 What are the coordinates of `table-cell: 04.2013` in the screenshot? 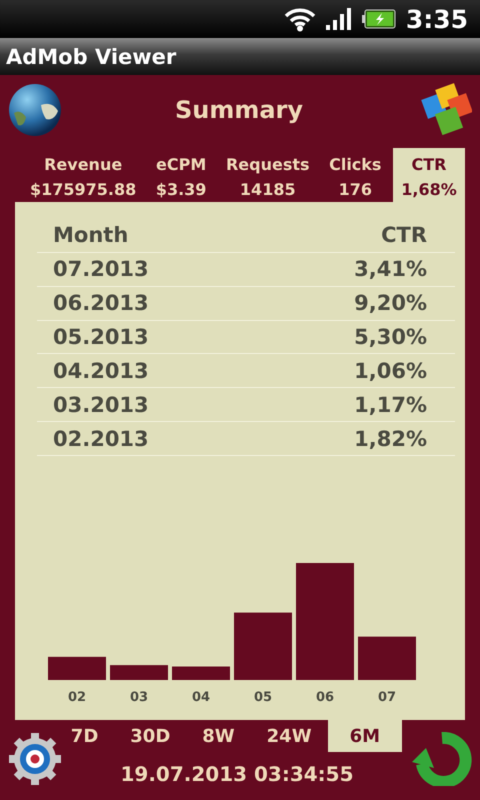 It's located at (101, 370).